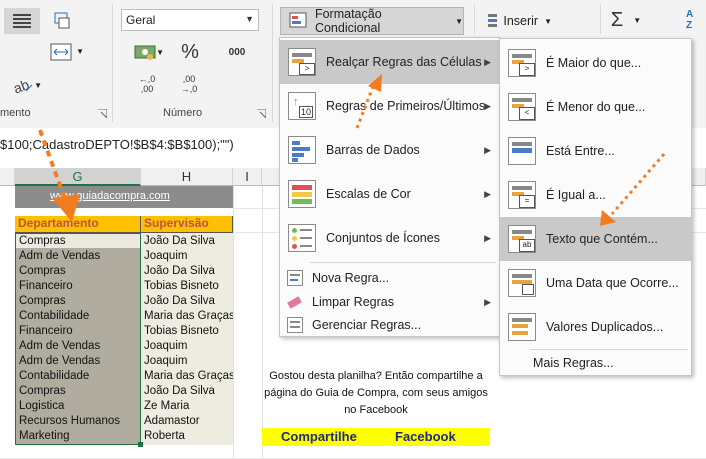 Image resolution: width=706 pixels, height=459 pixels. What do you see at coordinates (102, 113) in the screenshot?
I see `alignment-dialog-launcher` at bounding box center [102, 113].